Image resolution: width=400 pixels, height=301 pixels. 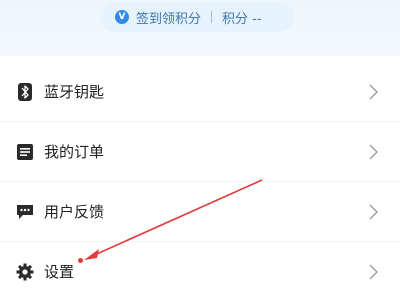 I want to click on points-label: 积分 --, so click(x=242, y=19).